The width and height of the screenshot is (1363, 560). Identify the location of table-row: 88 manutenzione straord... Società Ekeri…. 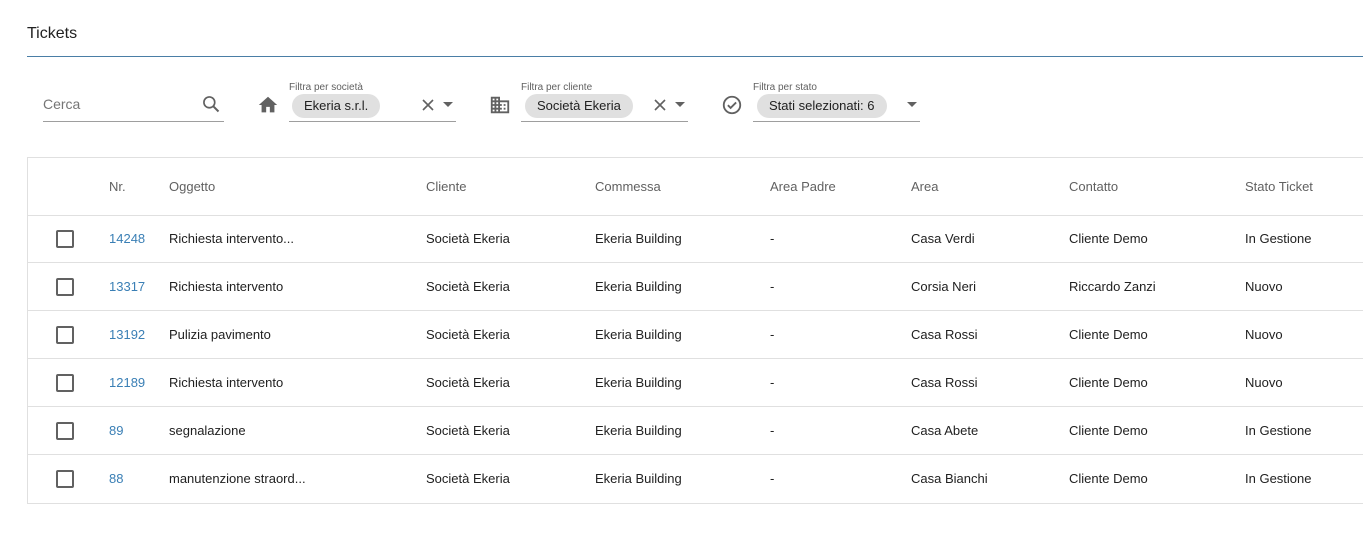
(695, 479).